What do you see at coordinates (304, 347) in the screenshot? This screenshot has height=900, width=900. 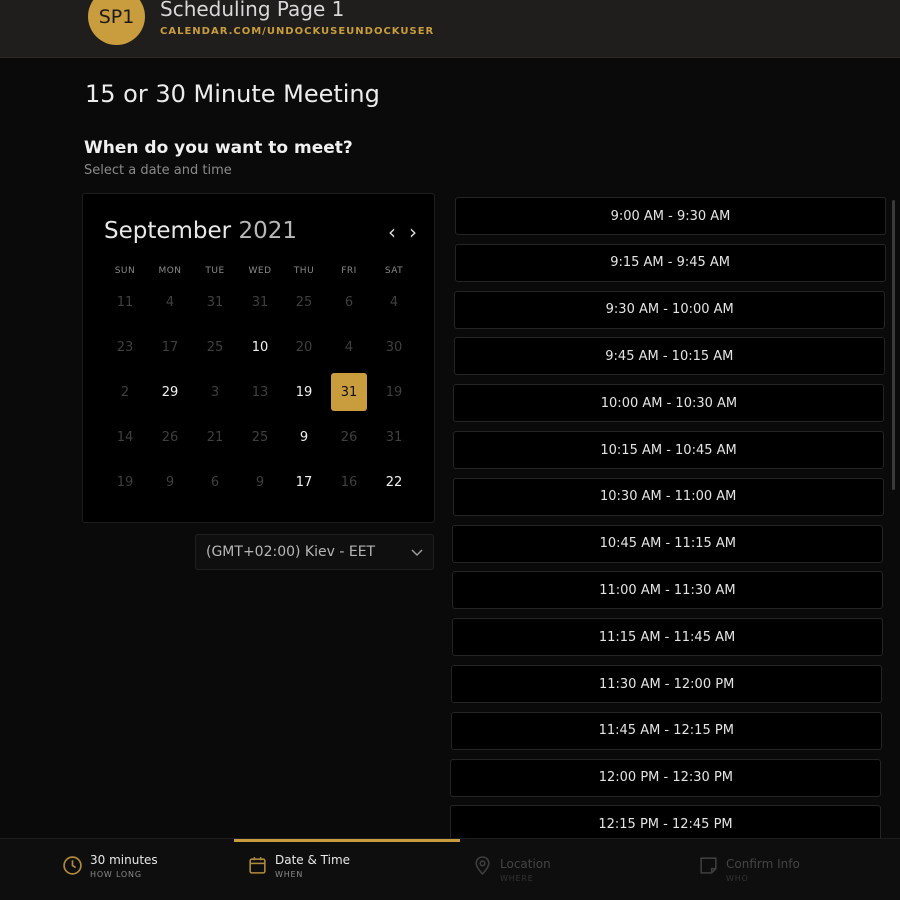 I see `calendar-day: 20` at bounding box center [304, 347].